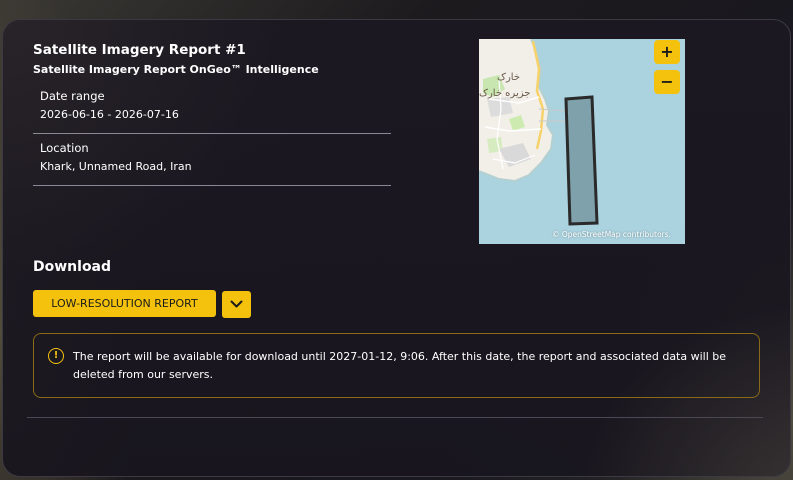 This screenshot has height=480, width=793. I want to click on location-label: Location, so click(64, 148).